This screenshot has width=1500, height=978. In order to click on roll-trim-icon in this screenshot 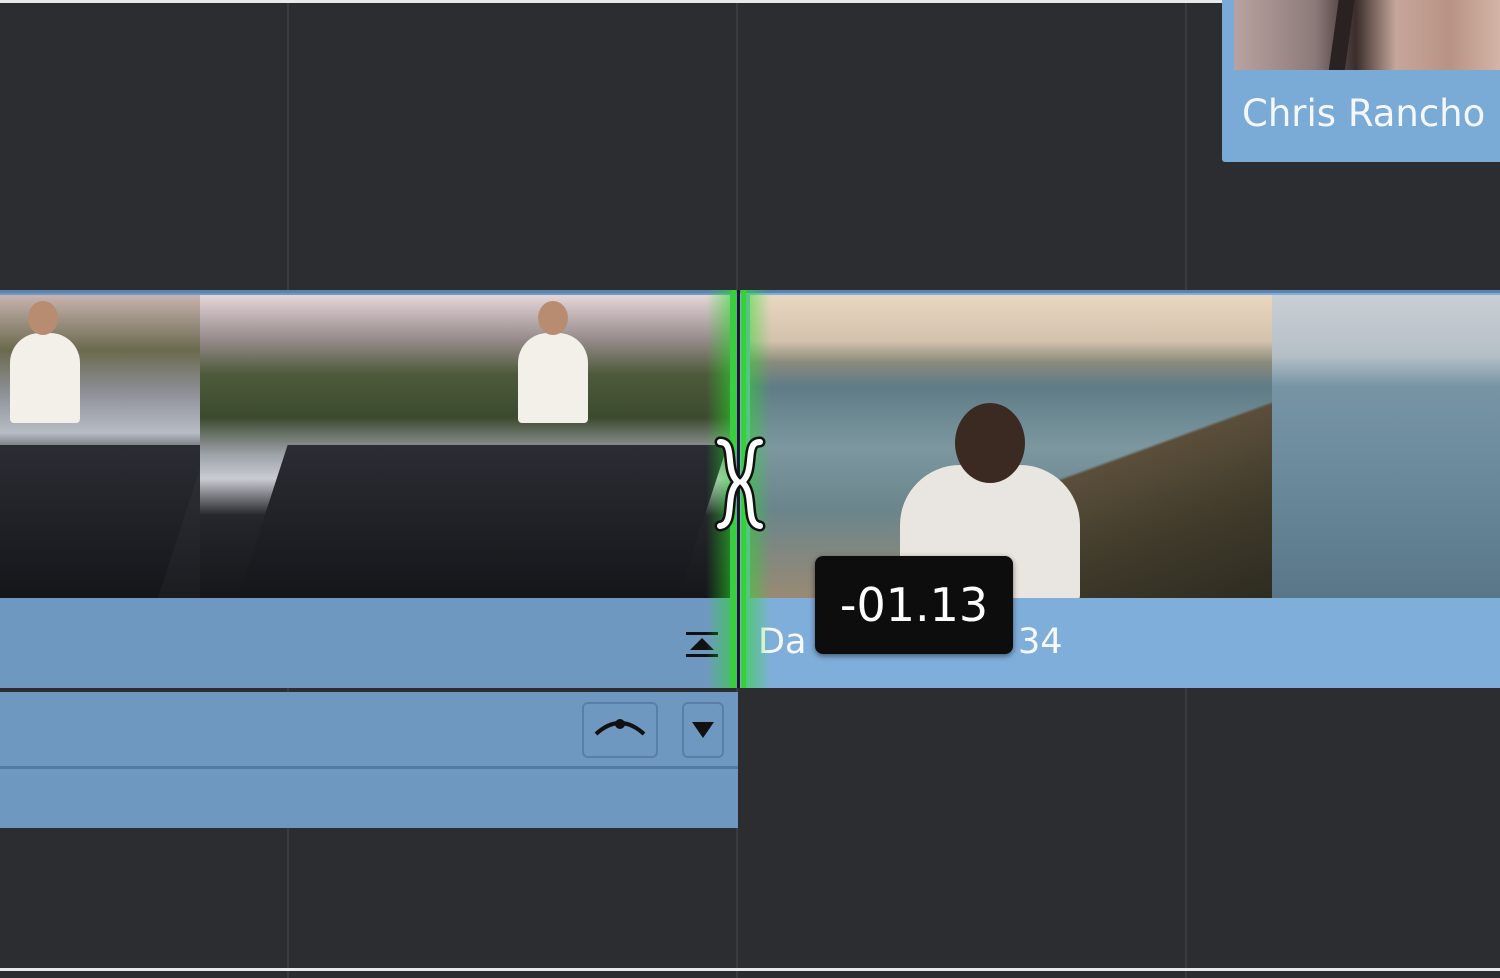, I will do `click(740, 484)`.